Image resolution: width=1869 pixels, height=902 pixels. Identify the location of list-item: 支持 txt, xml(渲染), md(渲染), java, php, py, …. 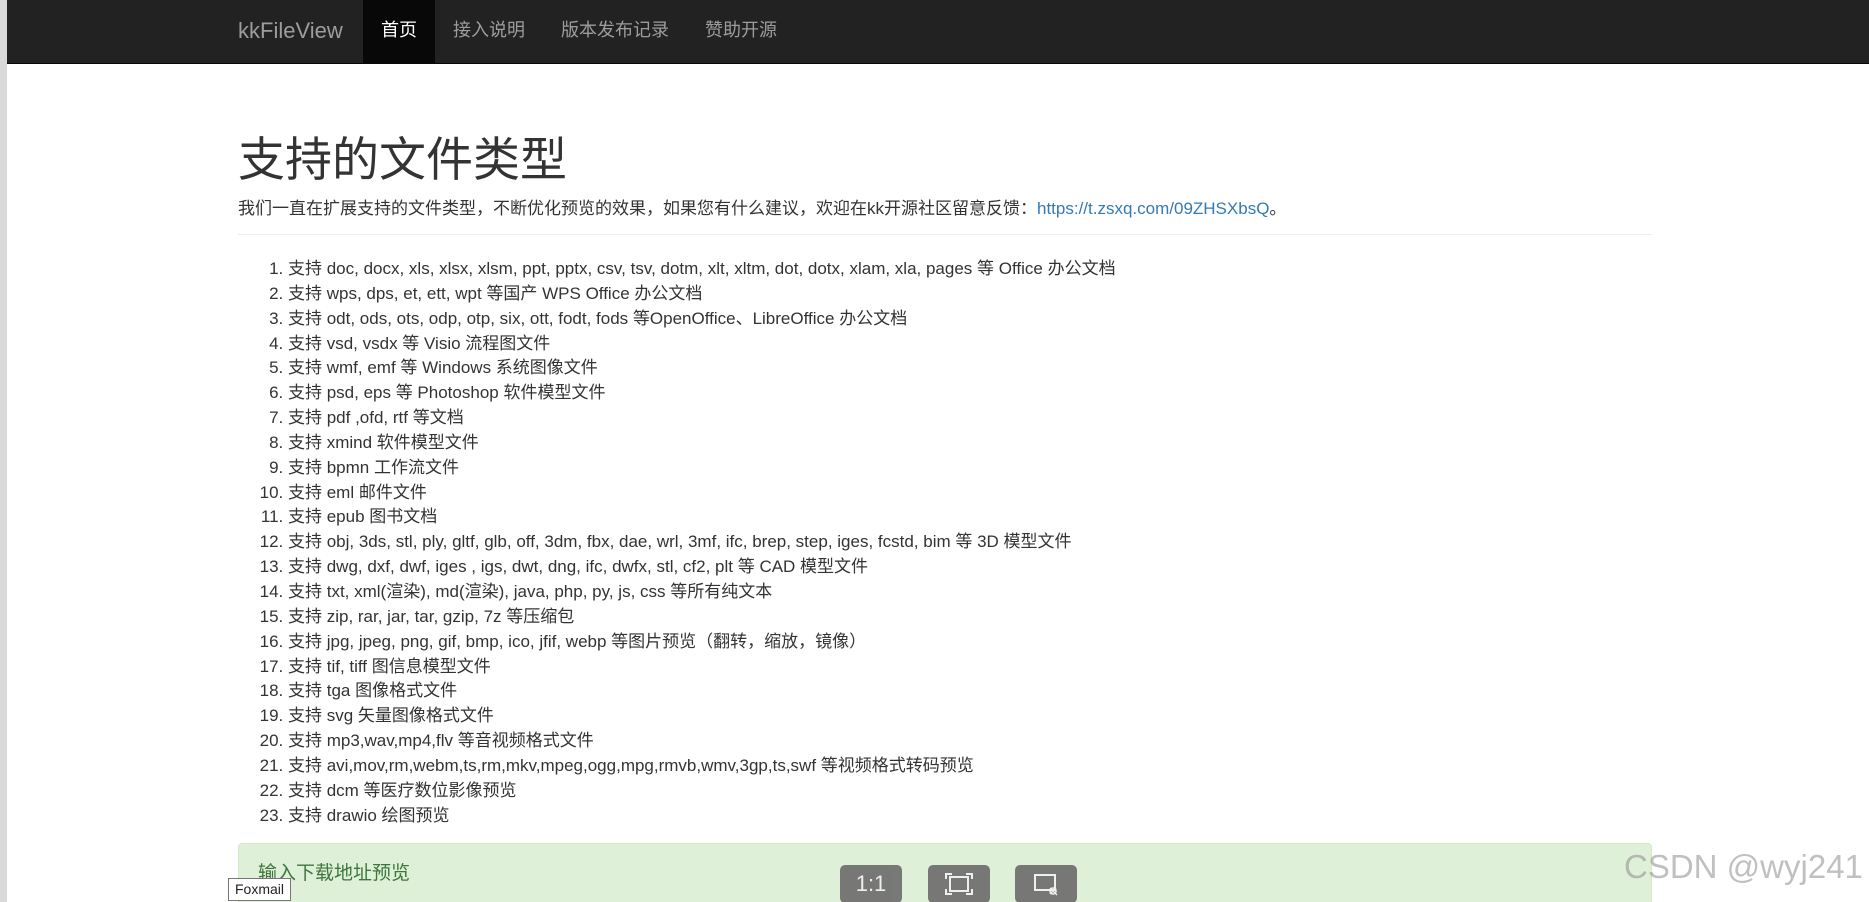
(702, 592).